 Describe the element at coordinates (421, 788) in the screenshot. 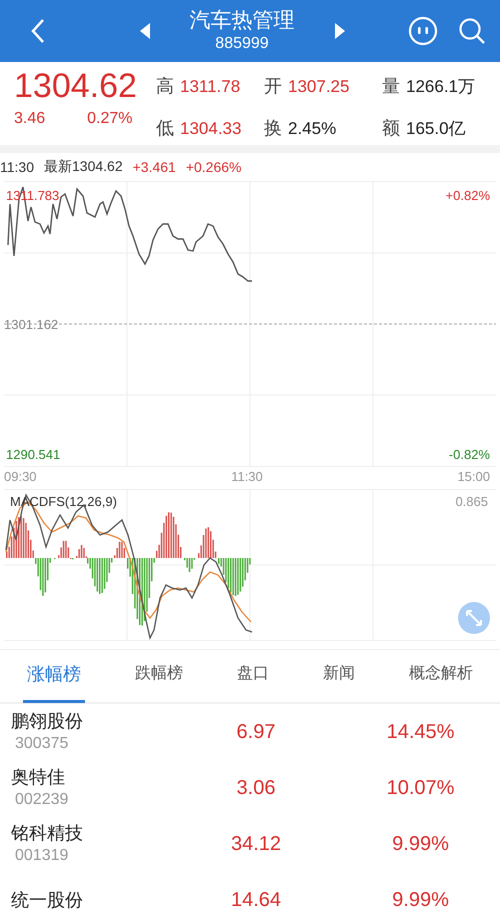

I see `stock-change: 10.07%` at that location.